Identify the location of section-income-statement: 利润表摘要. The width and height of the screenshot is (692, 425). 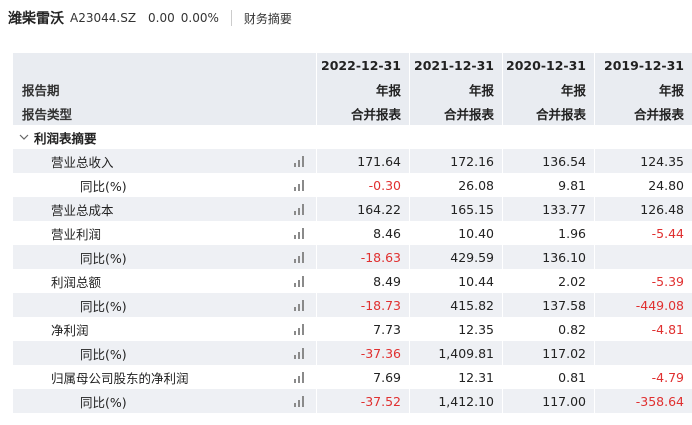
(164, 137).